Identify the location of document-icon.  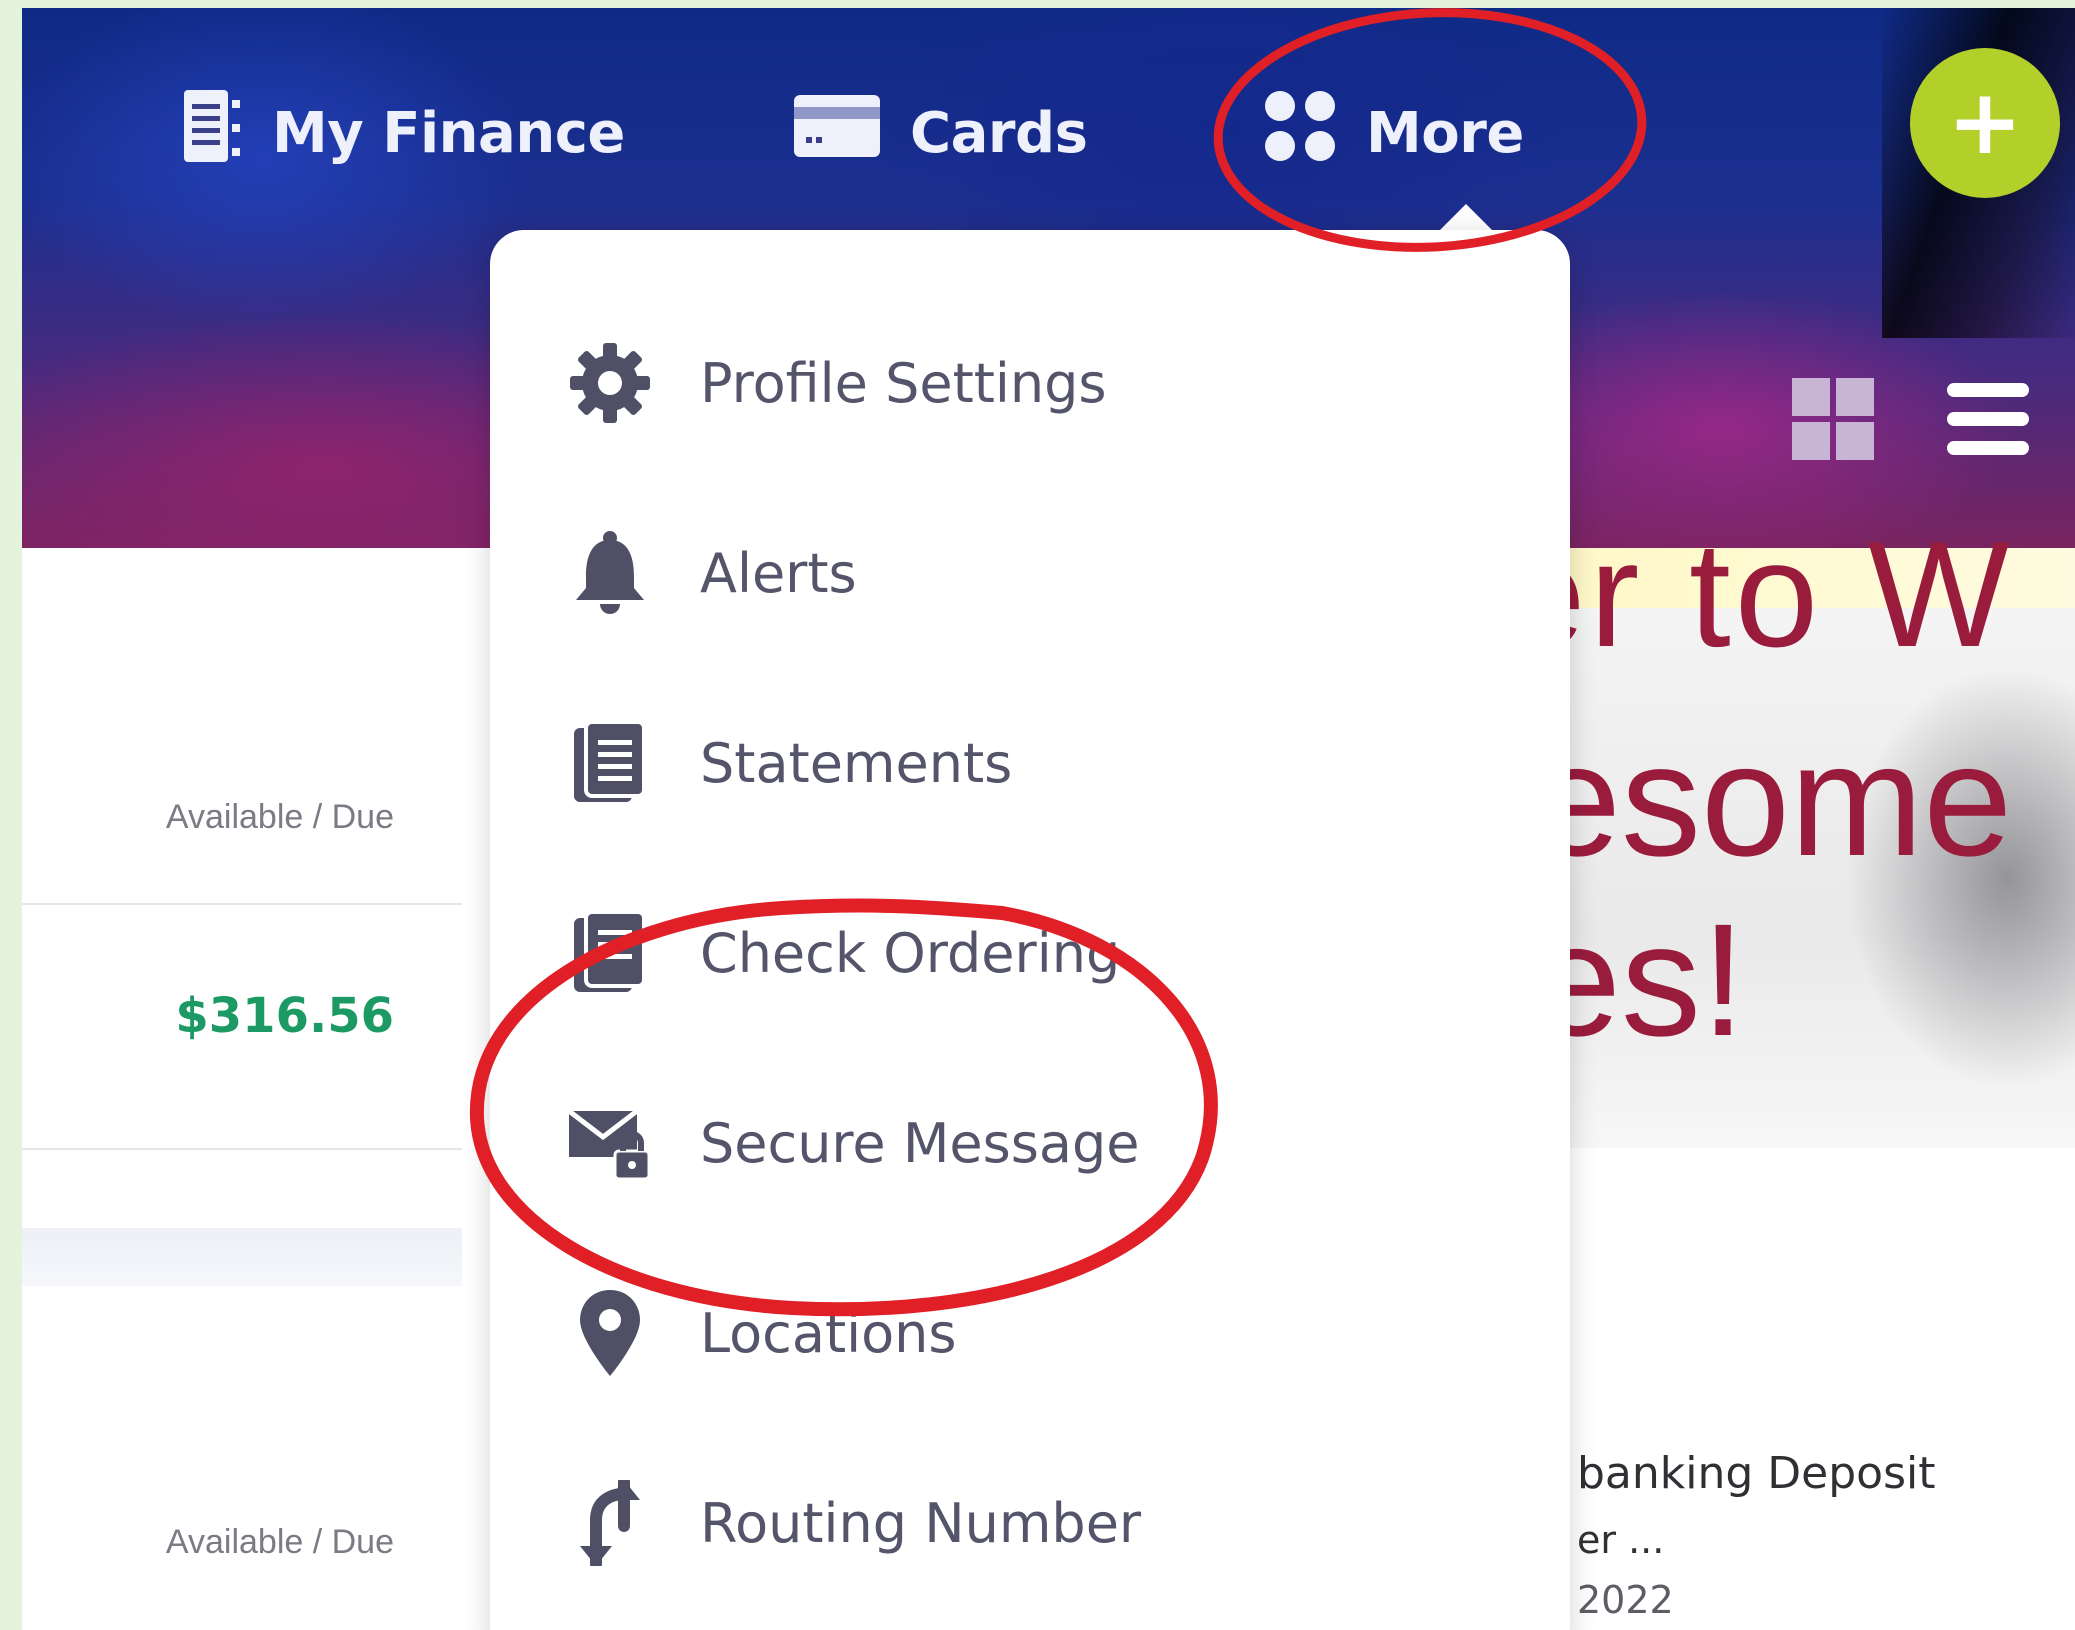
(610, 763).